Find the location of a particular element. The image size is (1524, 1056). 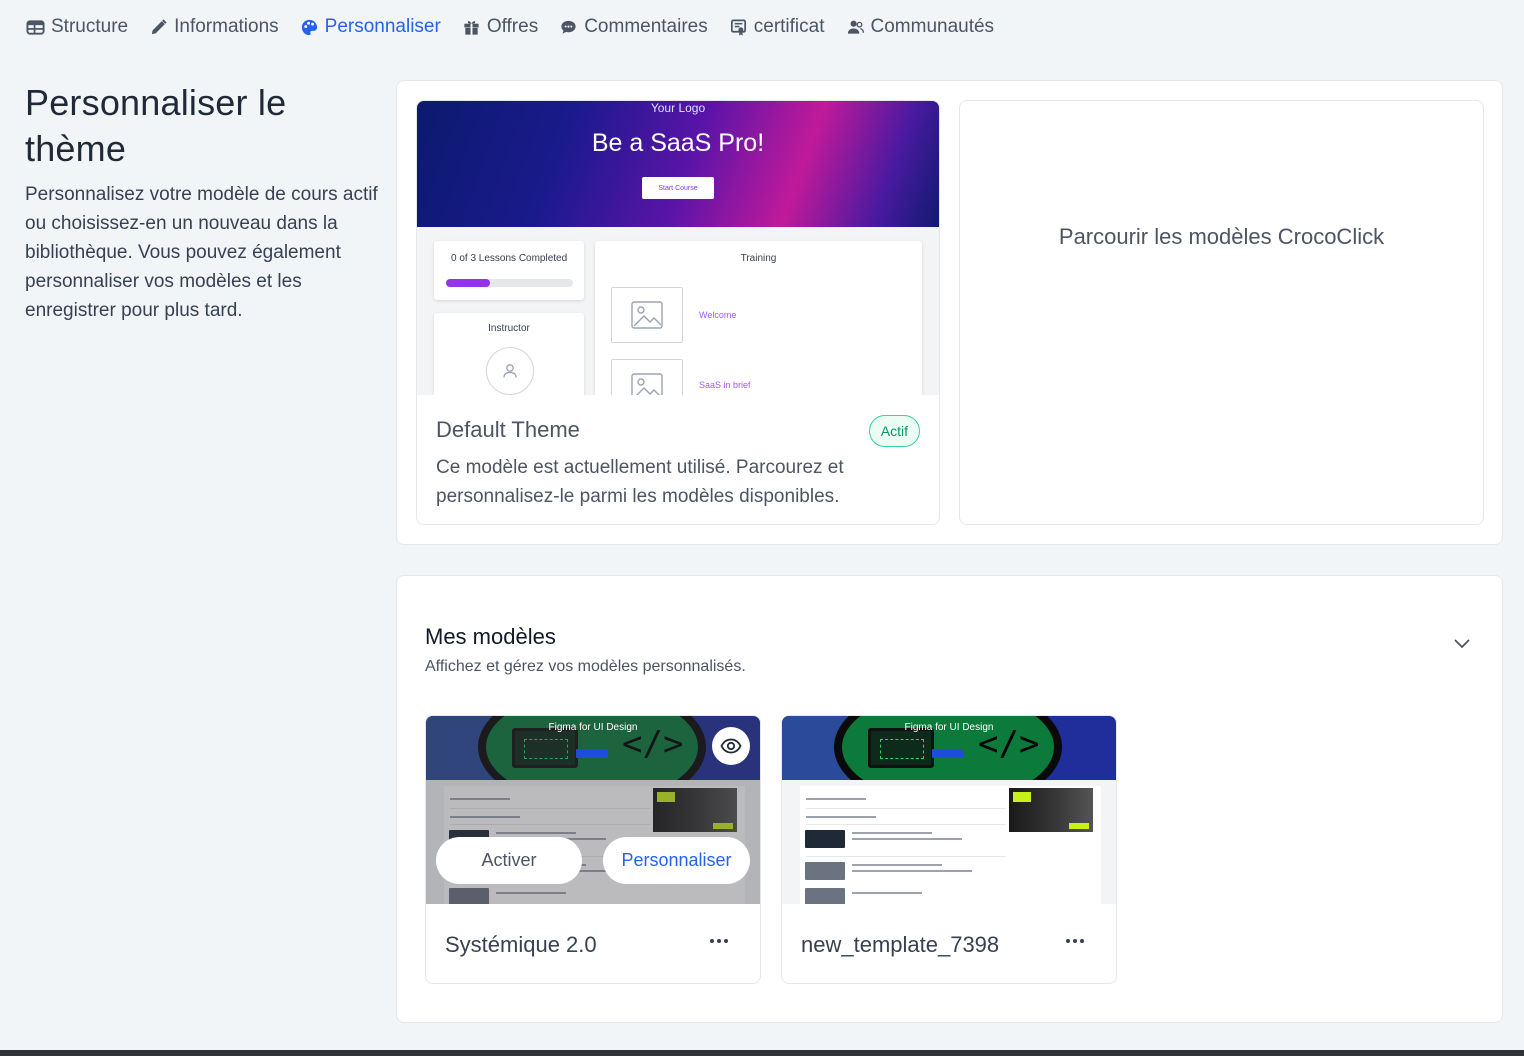

eye-icon is located at coordinates (731, 746).